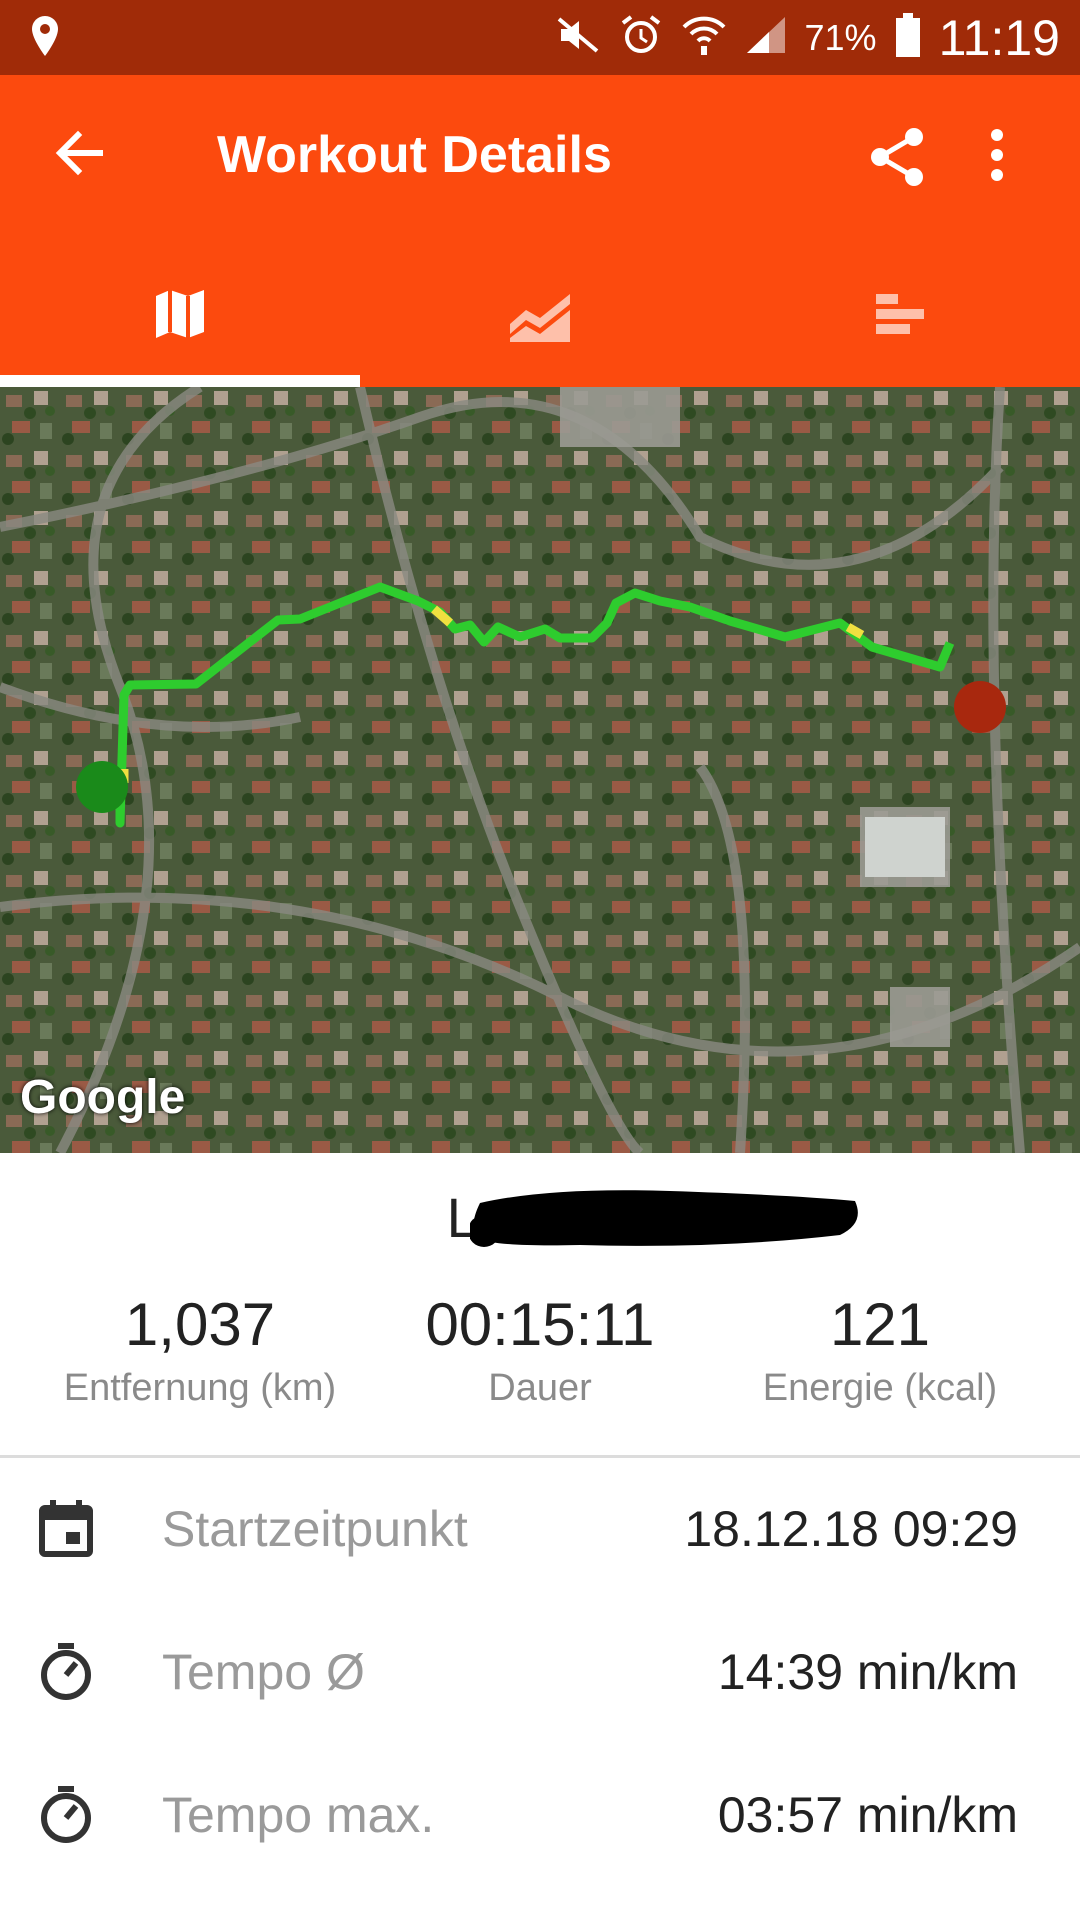  What do you see at coordinates (180, 381) in the screenshot?
I see `tab-indicator` at bounding box center [180, 381].